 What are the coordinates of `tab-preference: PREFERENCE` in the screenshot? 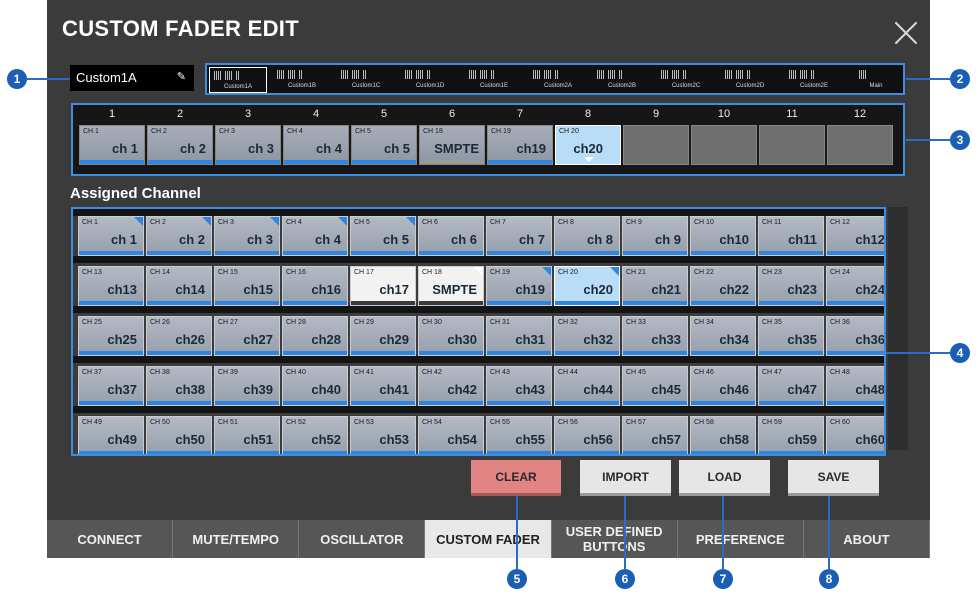 It's located at (741, 539).